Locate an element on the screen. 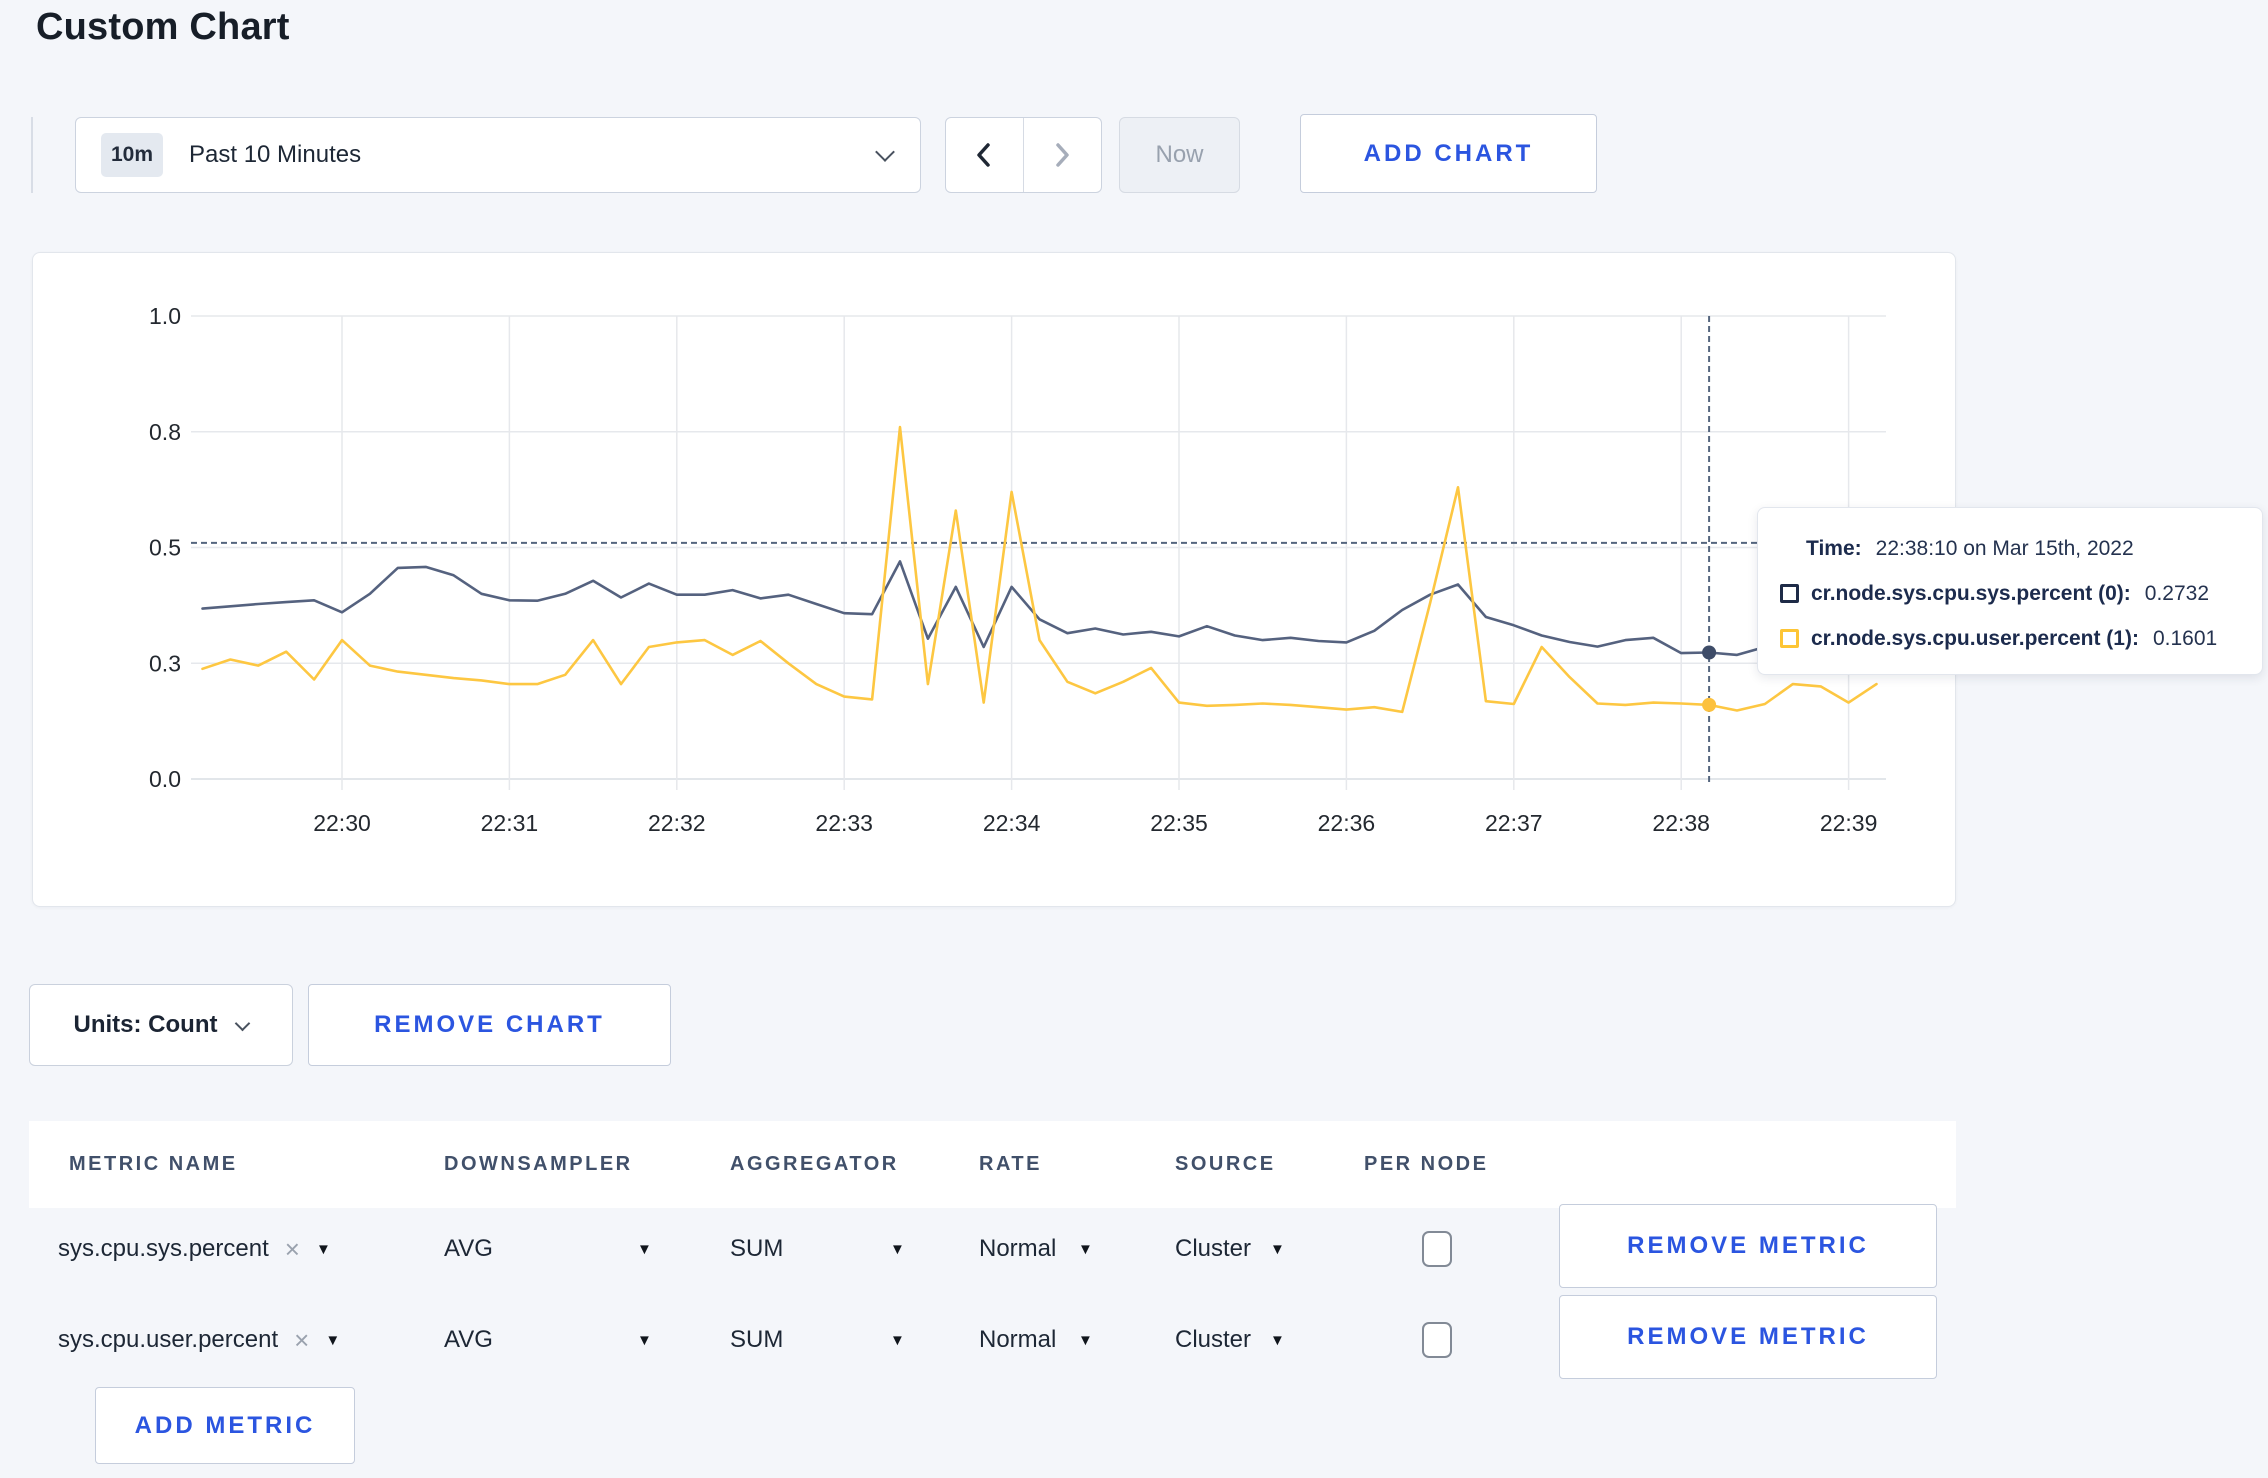 This screenshot has width=2268, height=1478. svg-text: 1.0 is located at coordinates (165, 316).